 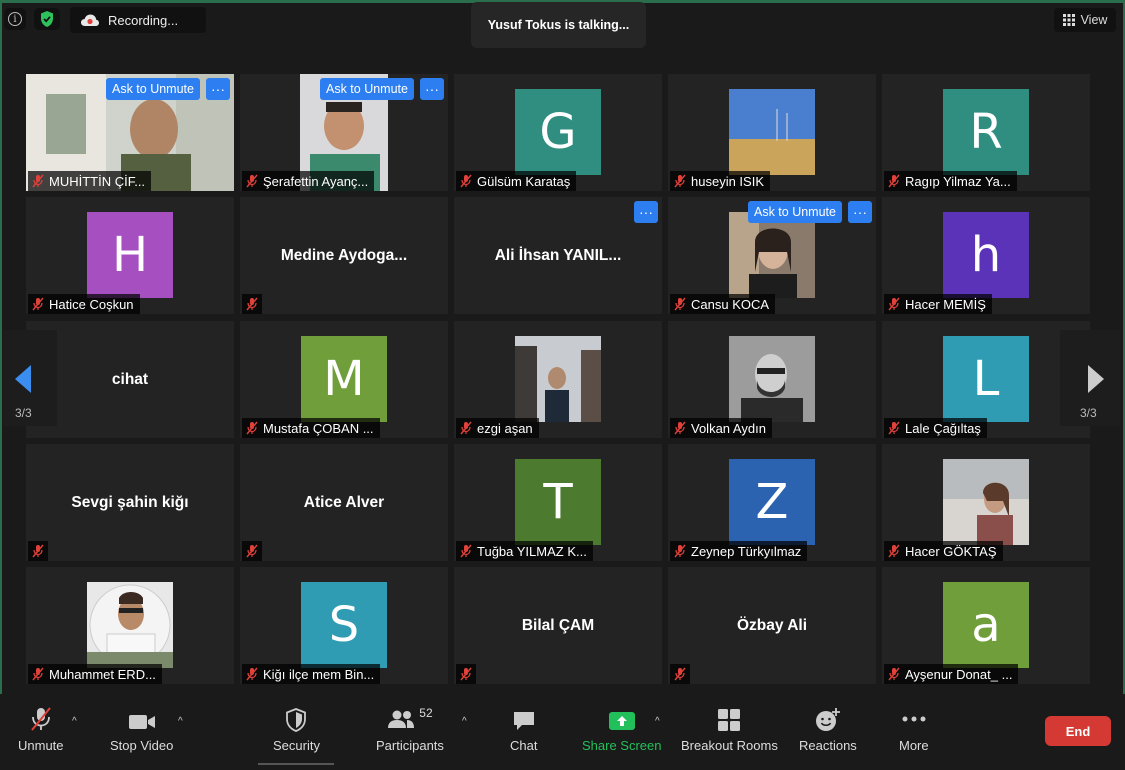 What do you see at coordinates (1068, 20) in the screenshot?
I see `grid-view-icon` at bounding box center [1068, 20].